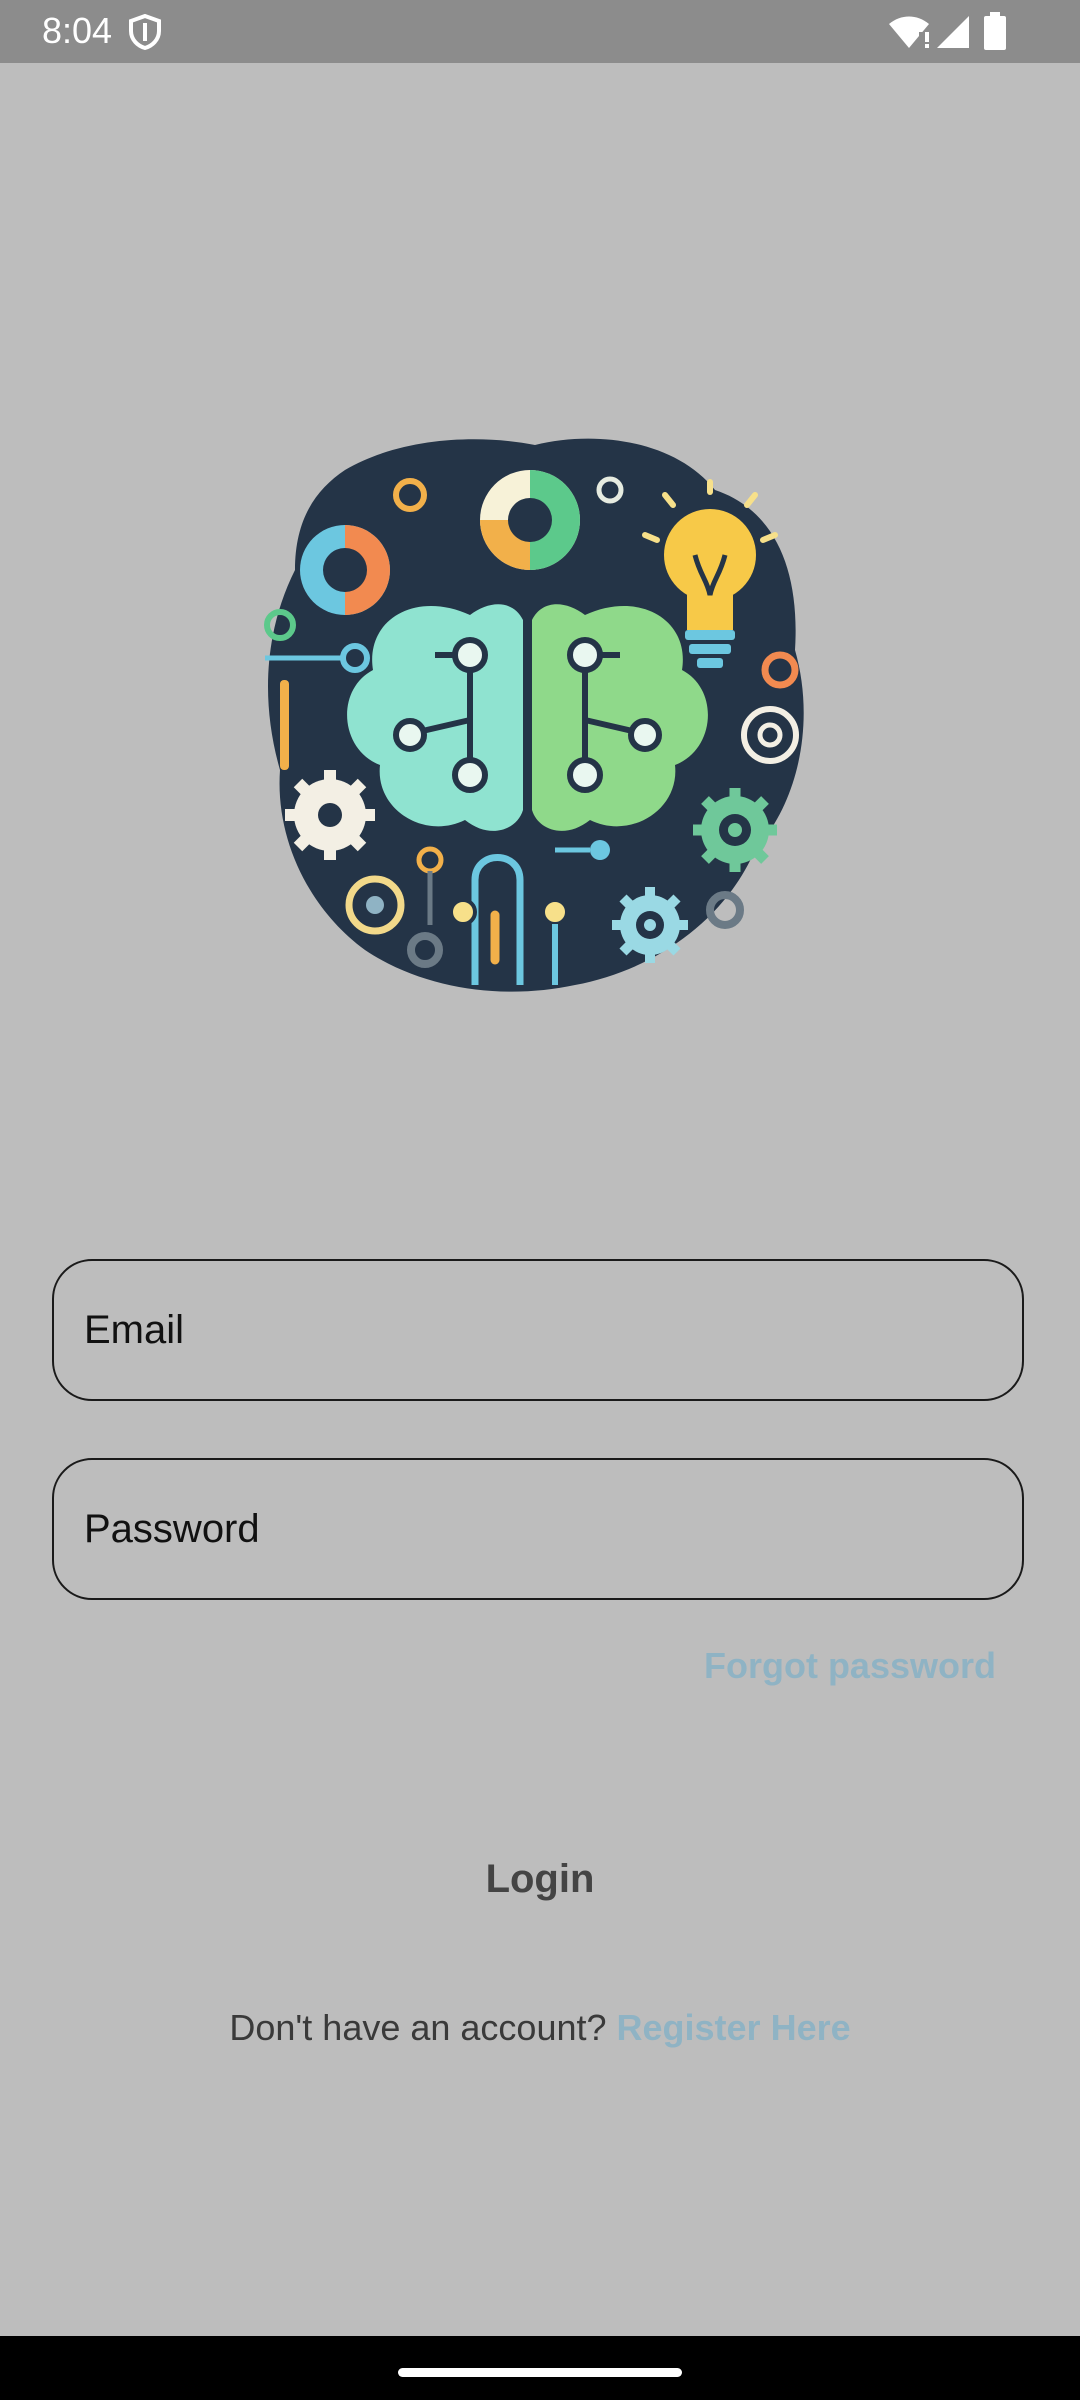 The image size is (1080, 2400). What do you see at coordinates (538, 1529) in the screenshot?
I see `password-field: Password` at bounding box center [538, 1529].